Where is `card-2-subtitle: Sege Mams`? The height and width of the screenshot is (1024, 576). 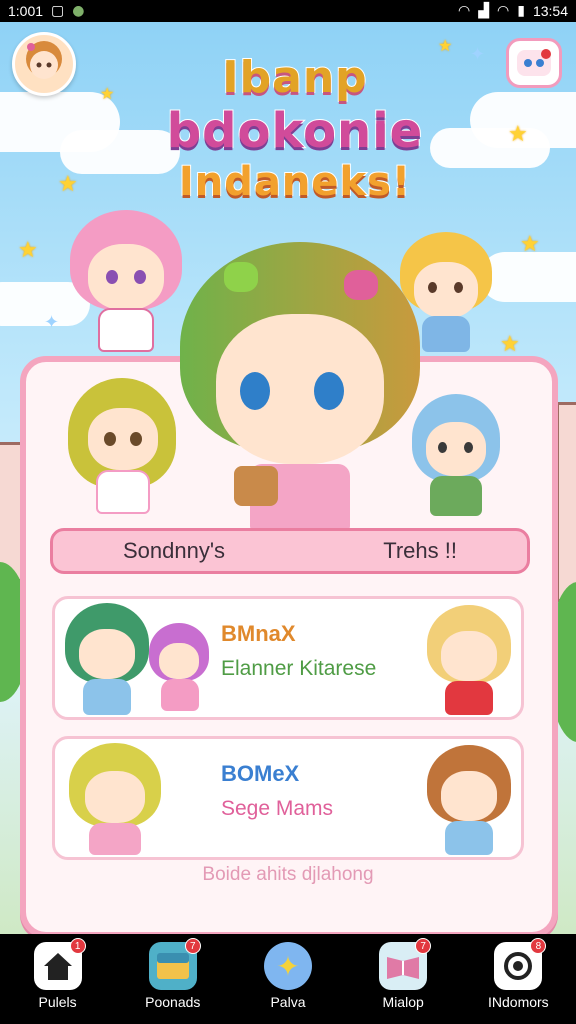 card-2-subtitle: Sege Mams is located at coordinates (277, 808).